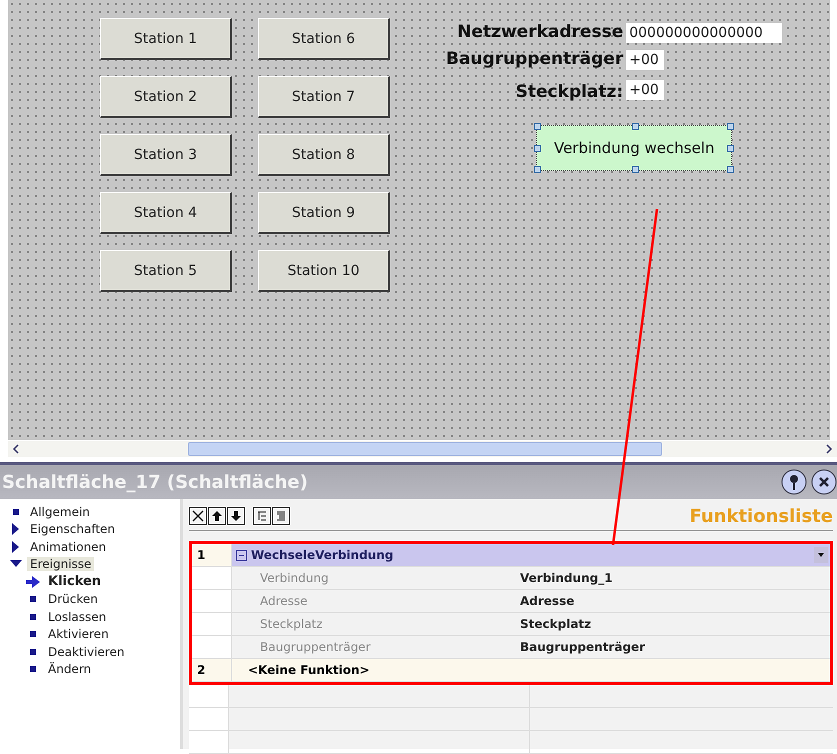 This screenshot has height=754, width=837. I want to click on tree-item: Animationen, so click(95, 547).